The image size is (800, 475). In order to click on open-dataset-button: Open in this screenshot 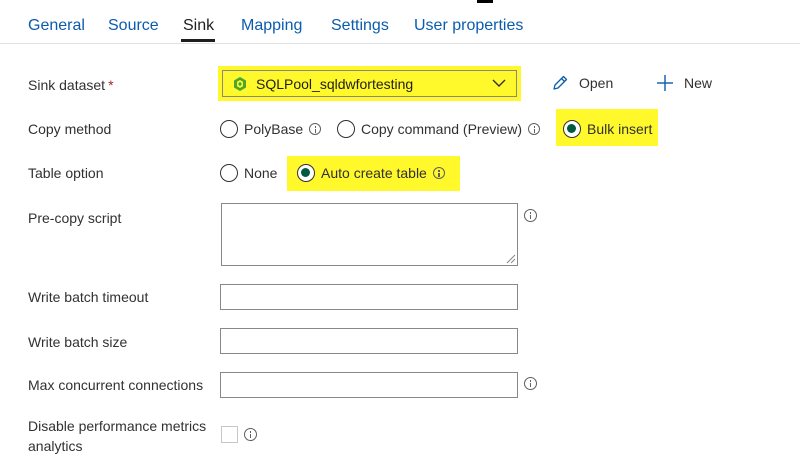, I will do `click(582, 83)`.